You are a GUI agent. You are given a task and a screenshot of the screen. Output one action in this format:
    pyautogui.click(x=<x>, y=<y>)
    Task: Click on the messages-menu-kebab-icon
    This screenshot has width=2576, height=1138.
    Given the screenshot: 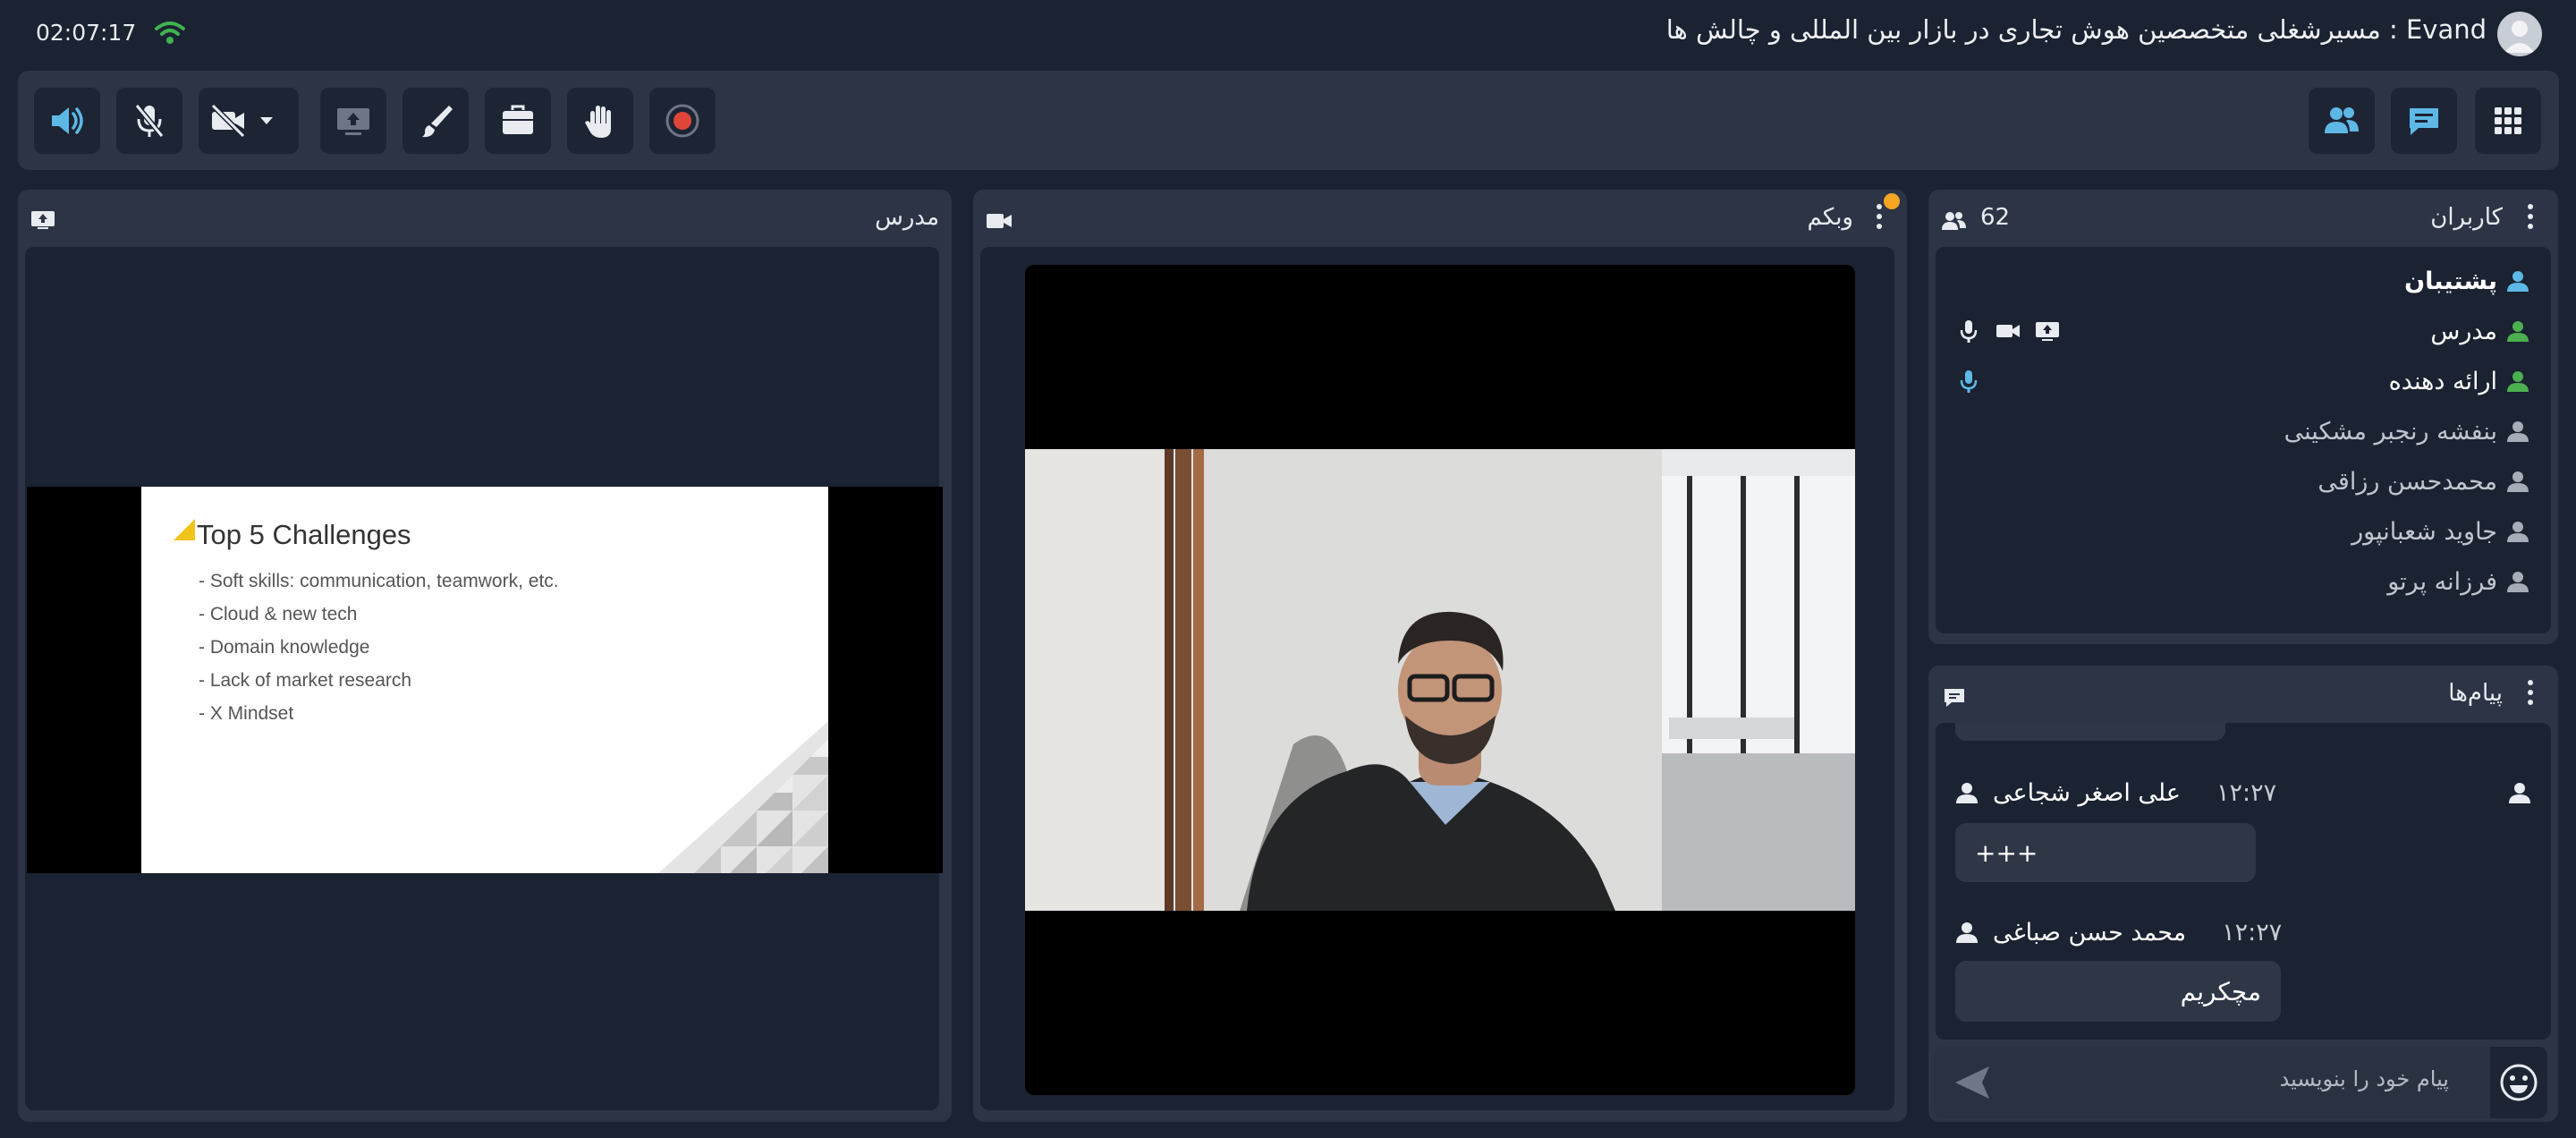 What is the action you would take?
    pyautogui.click(x=2530, y=692)
    